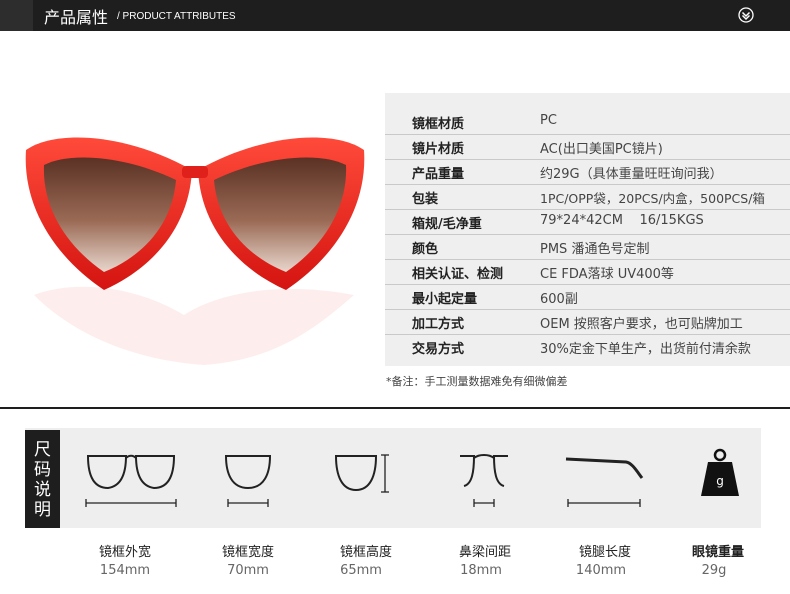 The image size is (790, 594). What do you see at coordinates (622, 220) in the screenshot?
I see `attribute-value: 79*24*42CM 16/15KGS` at bounding box center [622, 220].